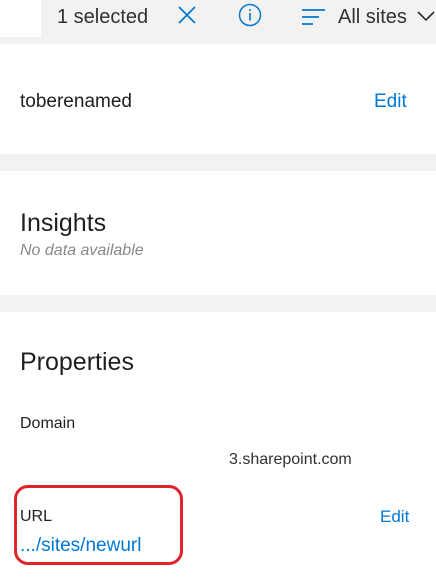 This screenshot has width=436, height=588. I want to click on view-selector-button: All sites, so click(367, 17).